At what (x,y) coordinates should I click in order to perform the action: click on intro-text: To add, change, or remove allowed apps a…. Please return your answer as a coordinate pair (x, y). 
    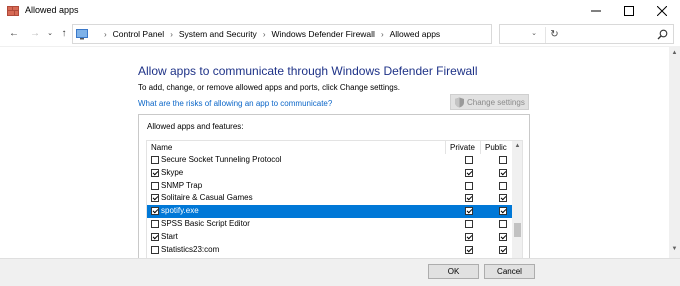
    Looking at the image, I should click on (269, 87).